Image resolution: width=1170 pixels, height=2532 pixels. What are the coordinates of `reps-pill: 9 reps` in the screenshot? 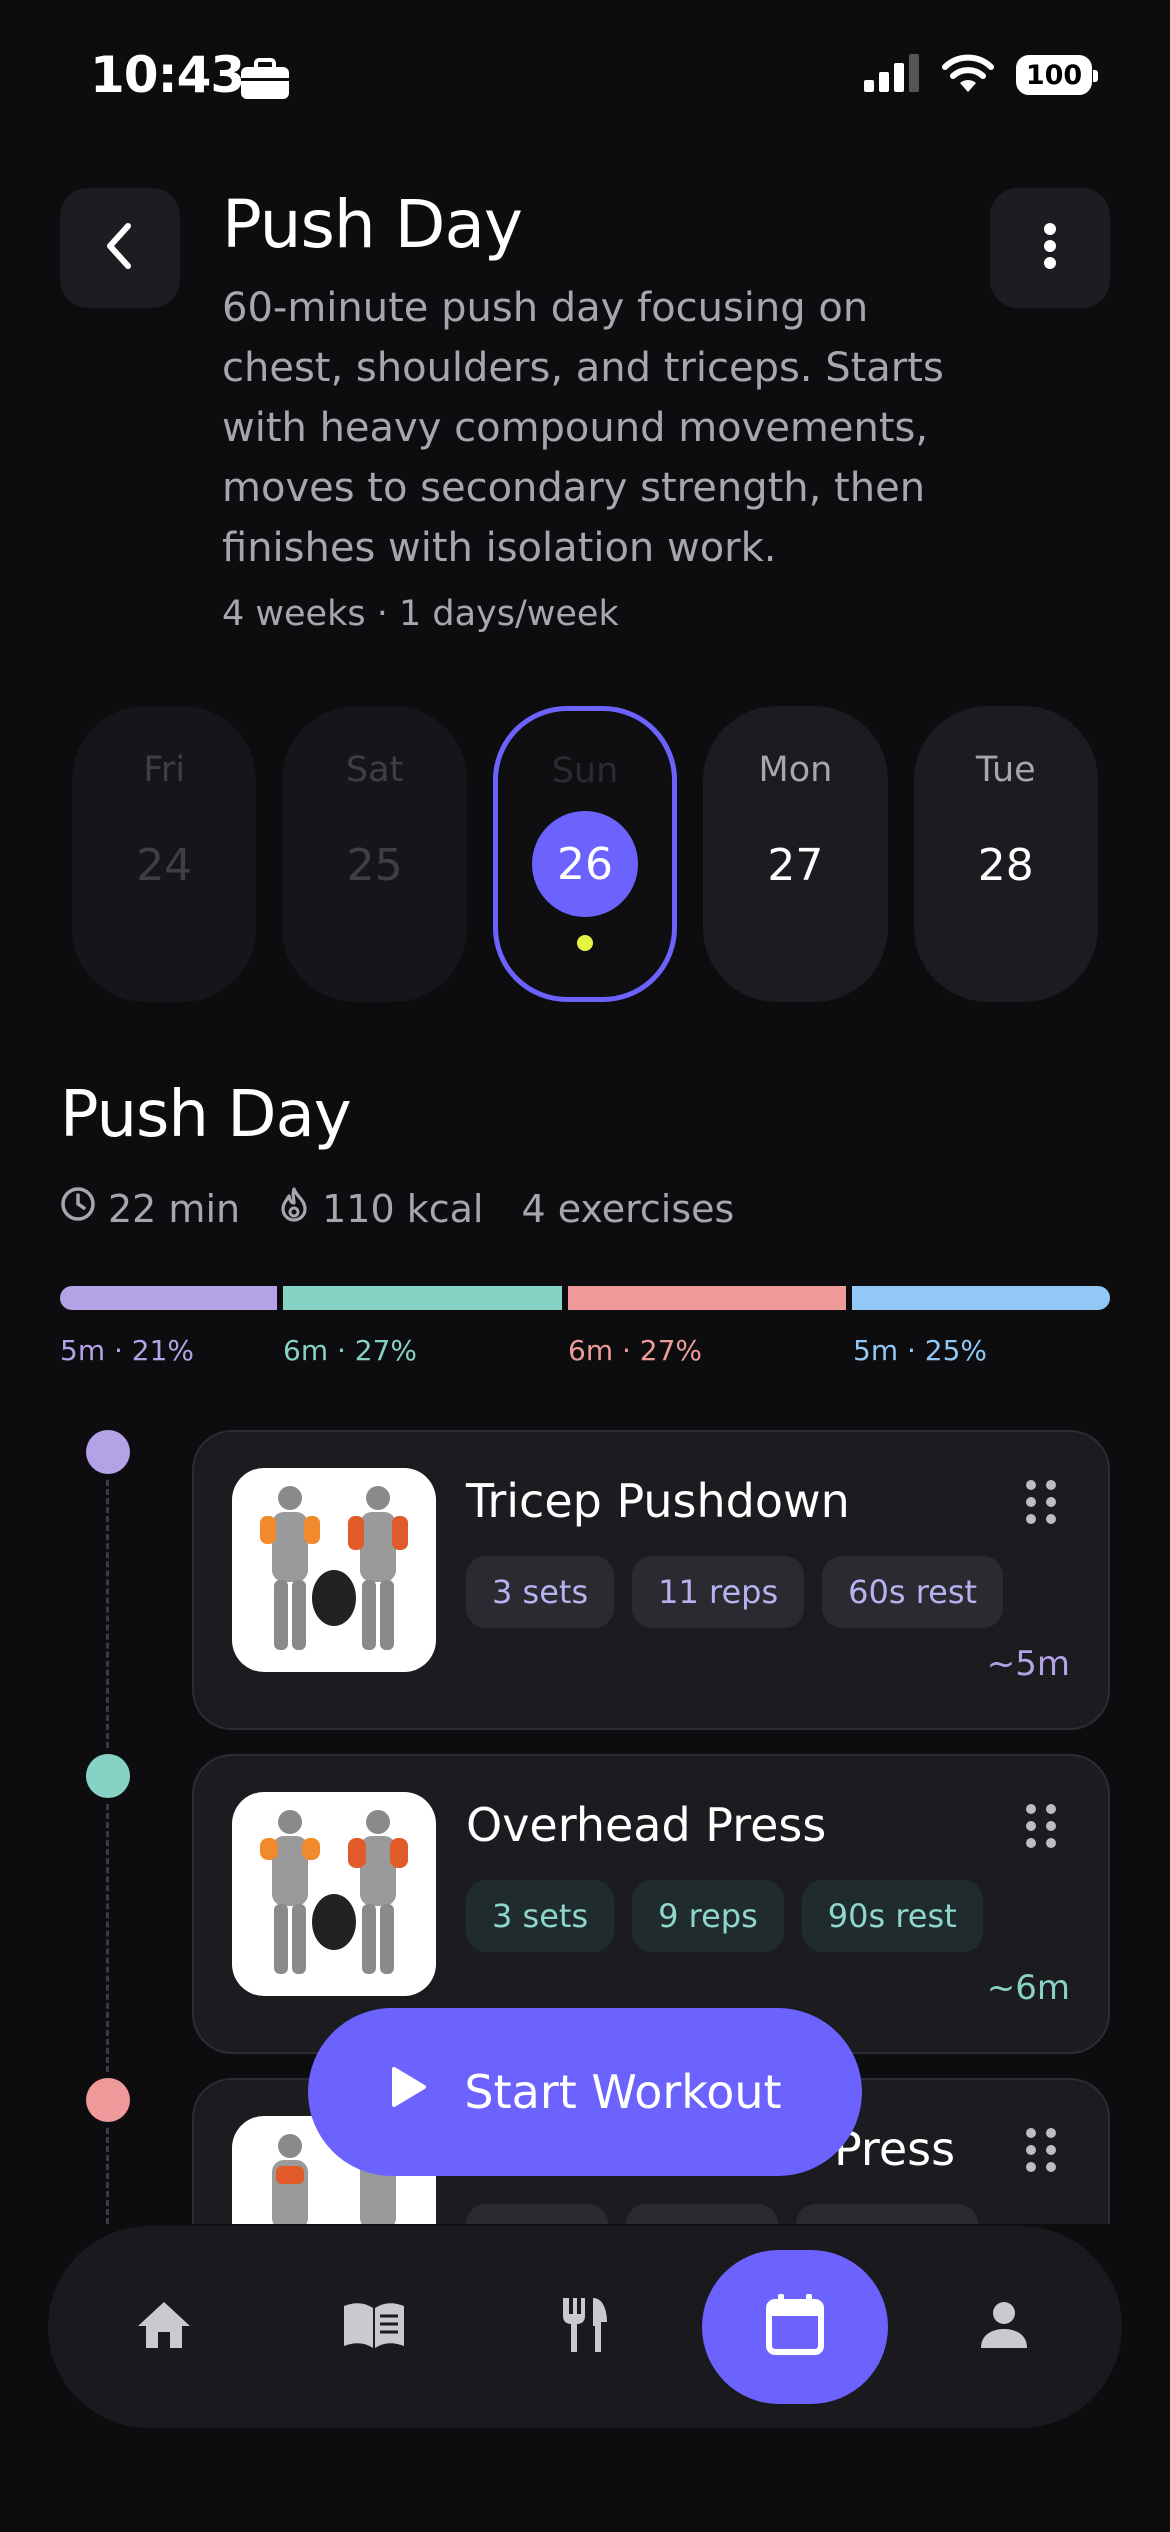 It's located at (708, 1916).